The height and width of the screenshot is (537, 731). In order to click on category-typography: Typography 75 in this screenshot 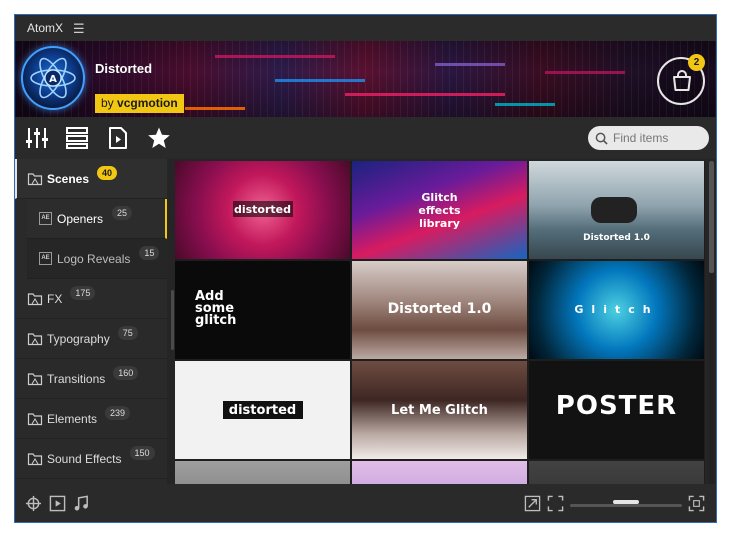, I will do `click(91, 339)`.